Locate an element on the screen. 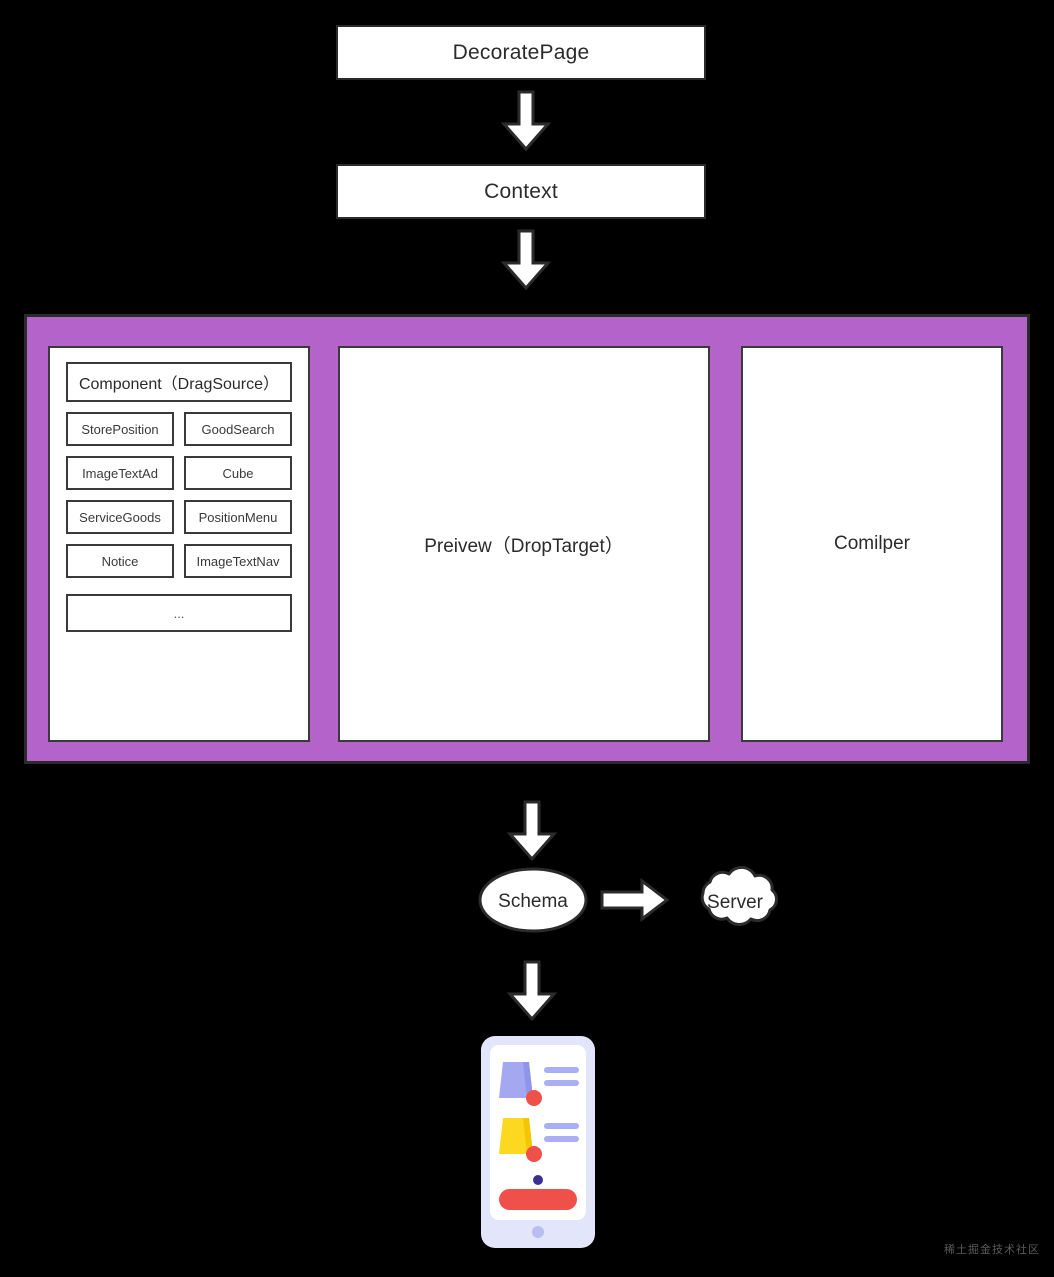 The width and height of the screenshot is (1054, 1277). node-context: Context is located at coordinates (521, 191).